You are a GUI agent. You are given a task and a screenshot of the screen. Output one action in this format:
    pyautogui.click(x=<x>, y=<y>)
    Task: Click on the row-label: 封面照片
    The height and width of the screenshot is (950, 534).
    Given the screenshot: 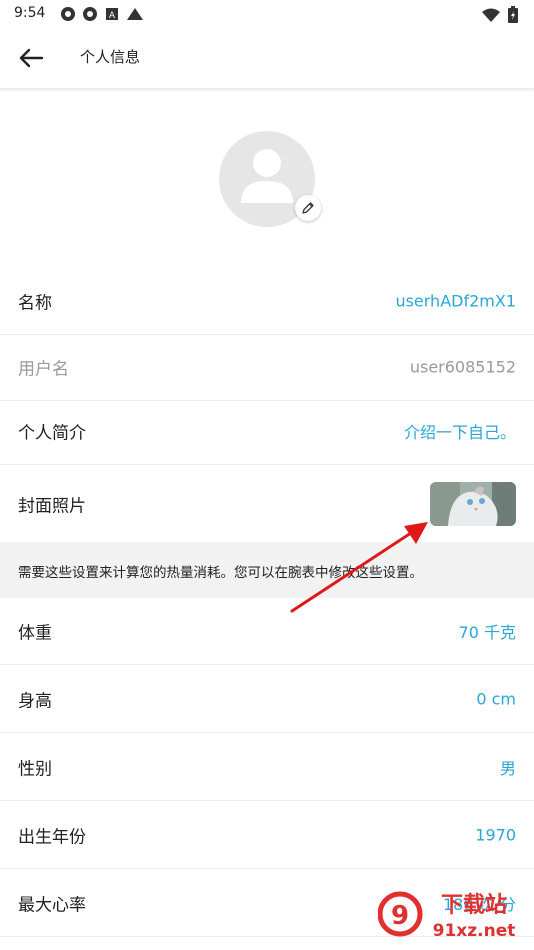 What is the action you would take?
    pyautogui.click(x=52, y=506)
    